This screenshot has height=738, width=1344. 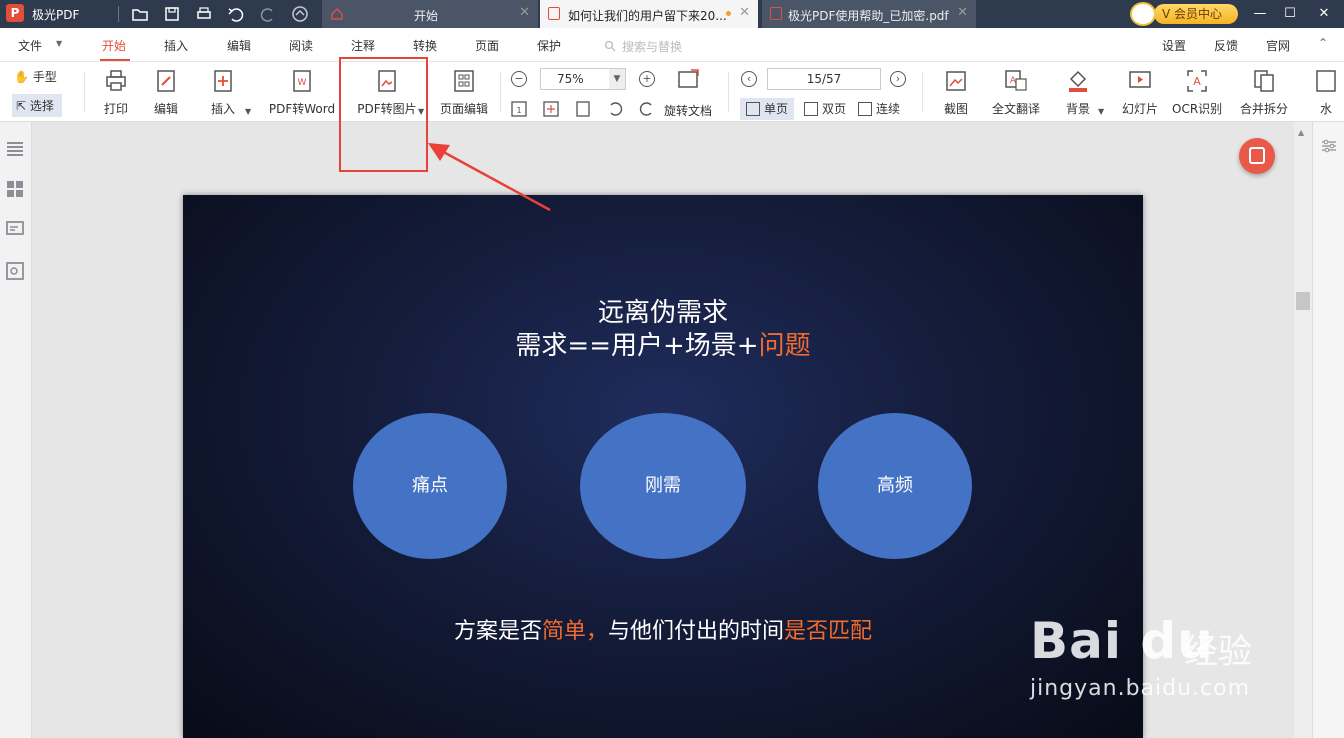 I want to click on slideshow-button: 幻灯片, so click(x=1140, y=92).